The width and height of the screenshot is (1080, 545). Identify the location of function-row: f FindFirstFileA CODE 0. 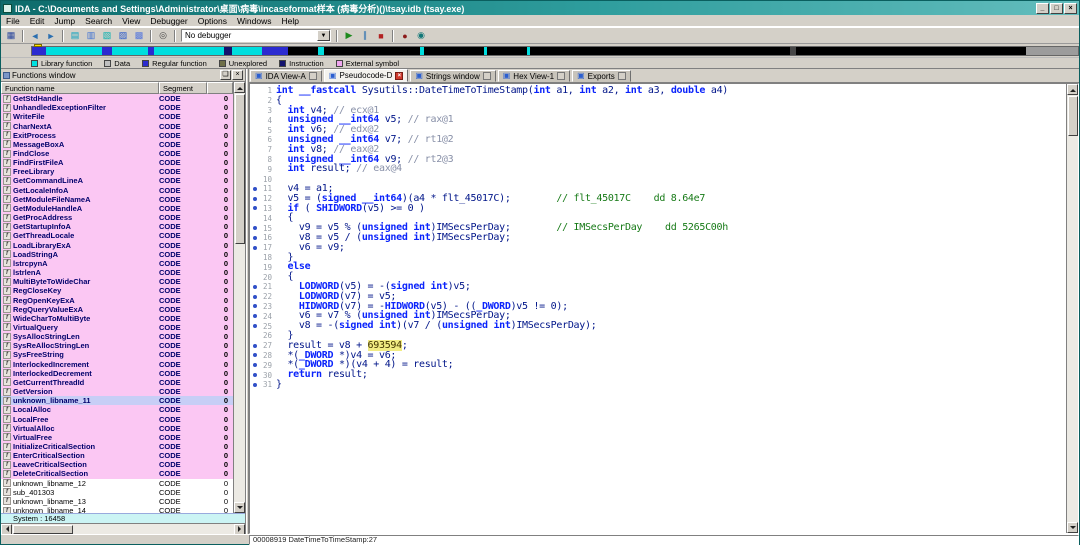
(117, 163).